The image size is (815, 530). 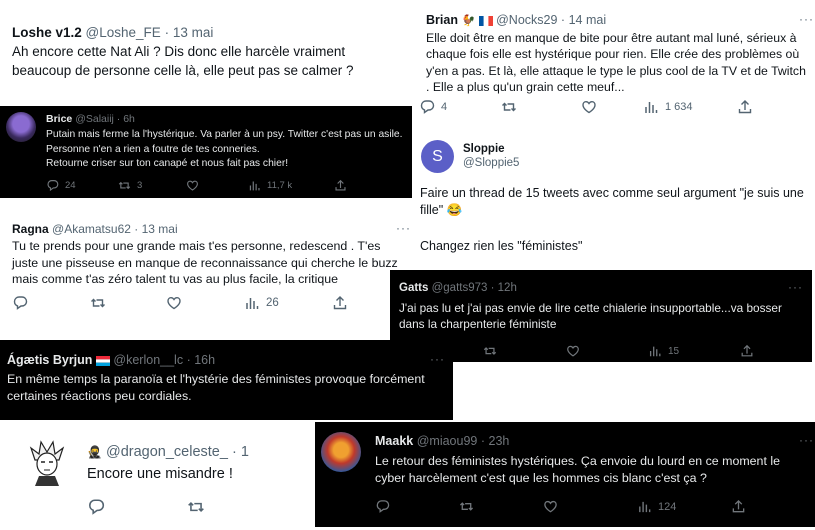 I want to click on views-button: 1 634, so click(x=668, y=107).